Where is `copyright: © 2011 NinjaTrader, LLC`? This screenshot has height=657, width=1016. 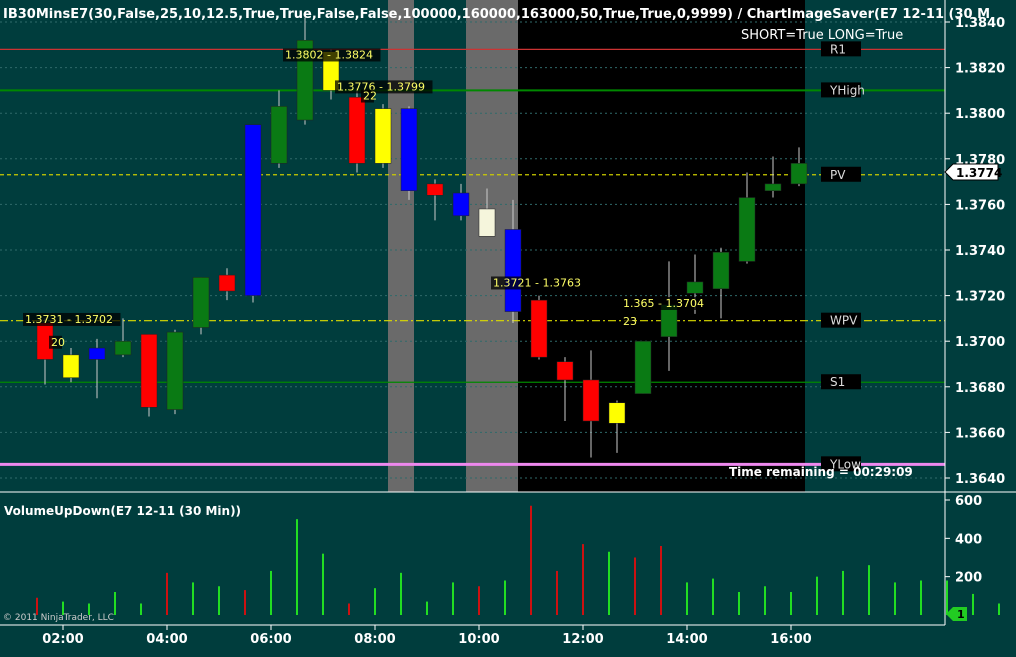
copyright: © 2011 NinjaTrader, LLC is located at coordinates (58, 618).